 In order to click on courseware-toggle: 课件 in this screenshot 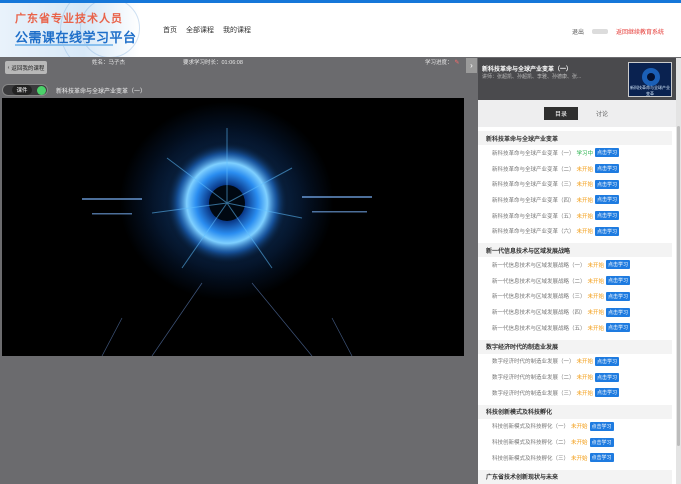, I will do `click(25, 90)`.